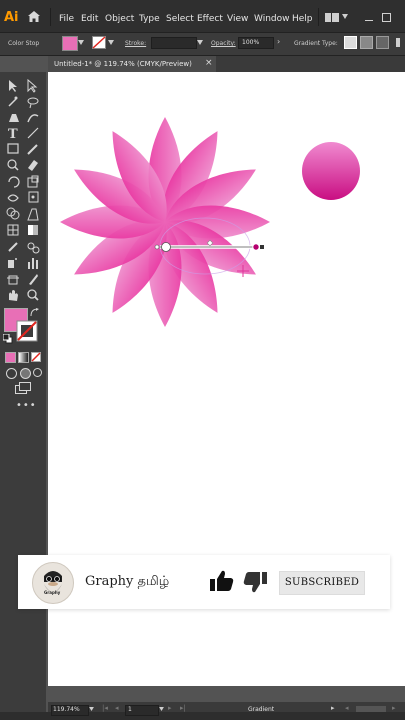 The height and width of the screenshot is (720, 405). I want to click on svg-text: T, so click(13, 134).